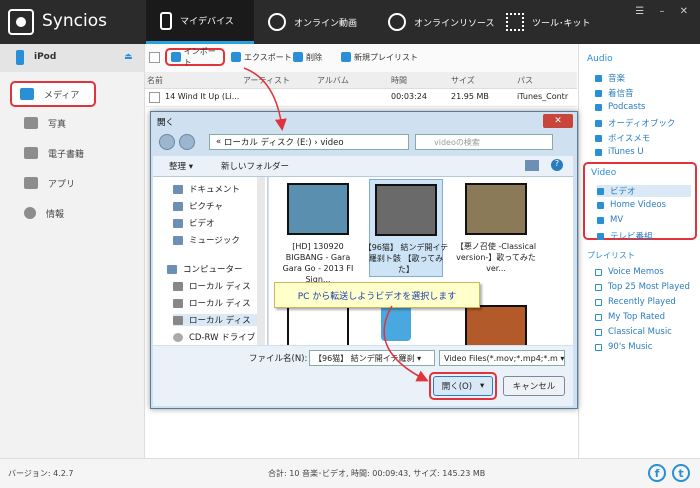 The height and width of the screenshot is (488, 700). Describe the element at coordinates (155, 80) in the screenshot. I see `col-name: 名前` at that location.